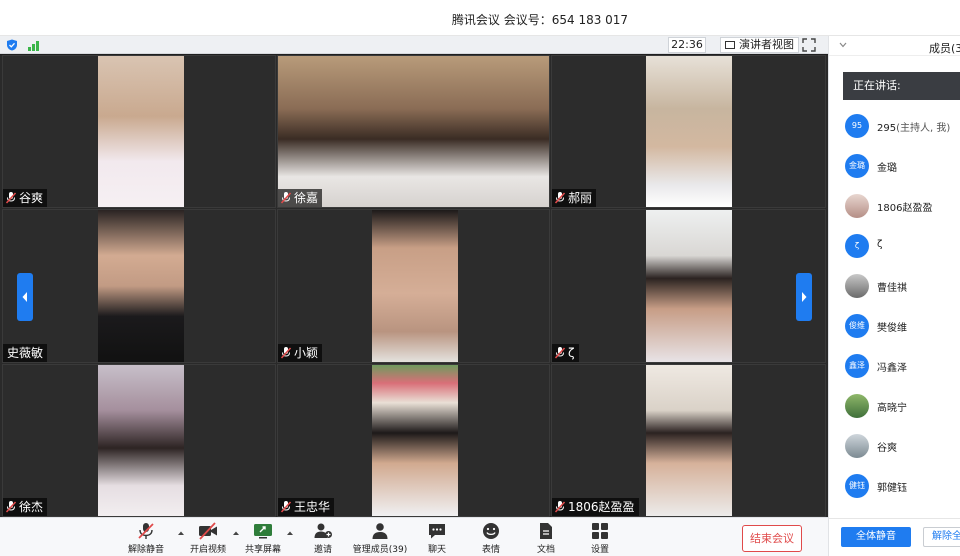  I want to click on avatar: 鑫泽, so click(857, 366).